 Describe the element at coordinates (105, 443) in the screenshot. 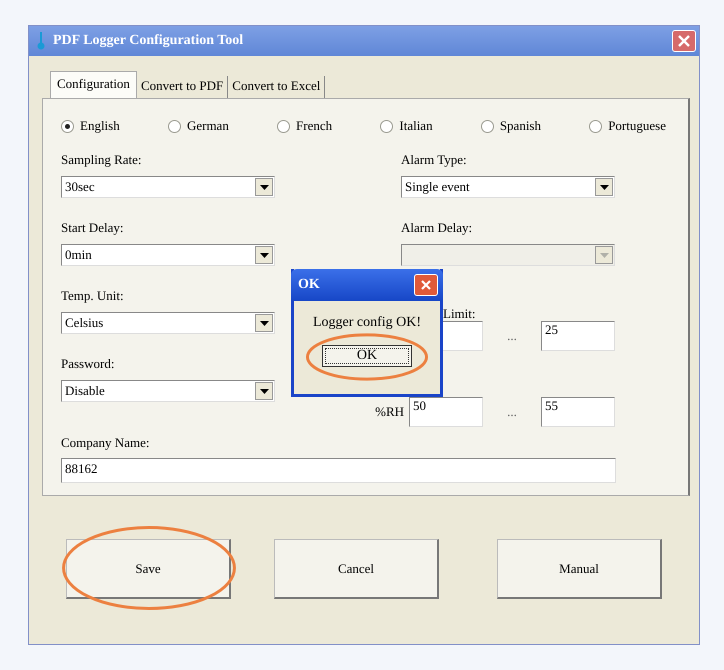

I see `field-label: Company Name:` at that location.